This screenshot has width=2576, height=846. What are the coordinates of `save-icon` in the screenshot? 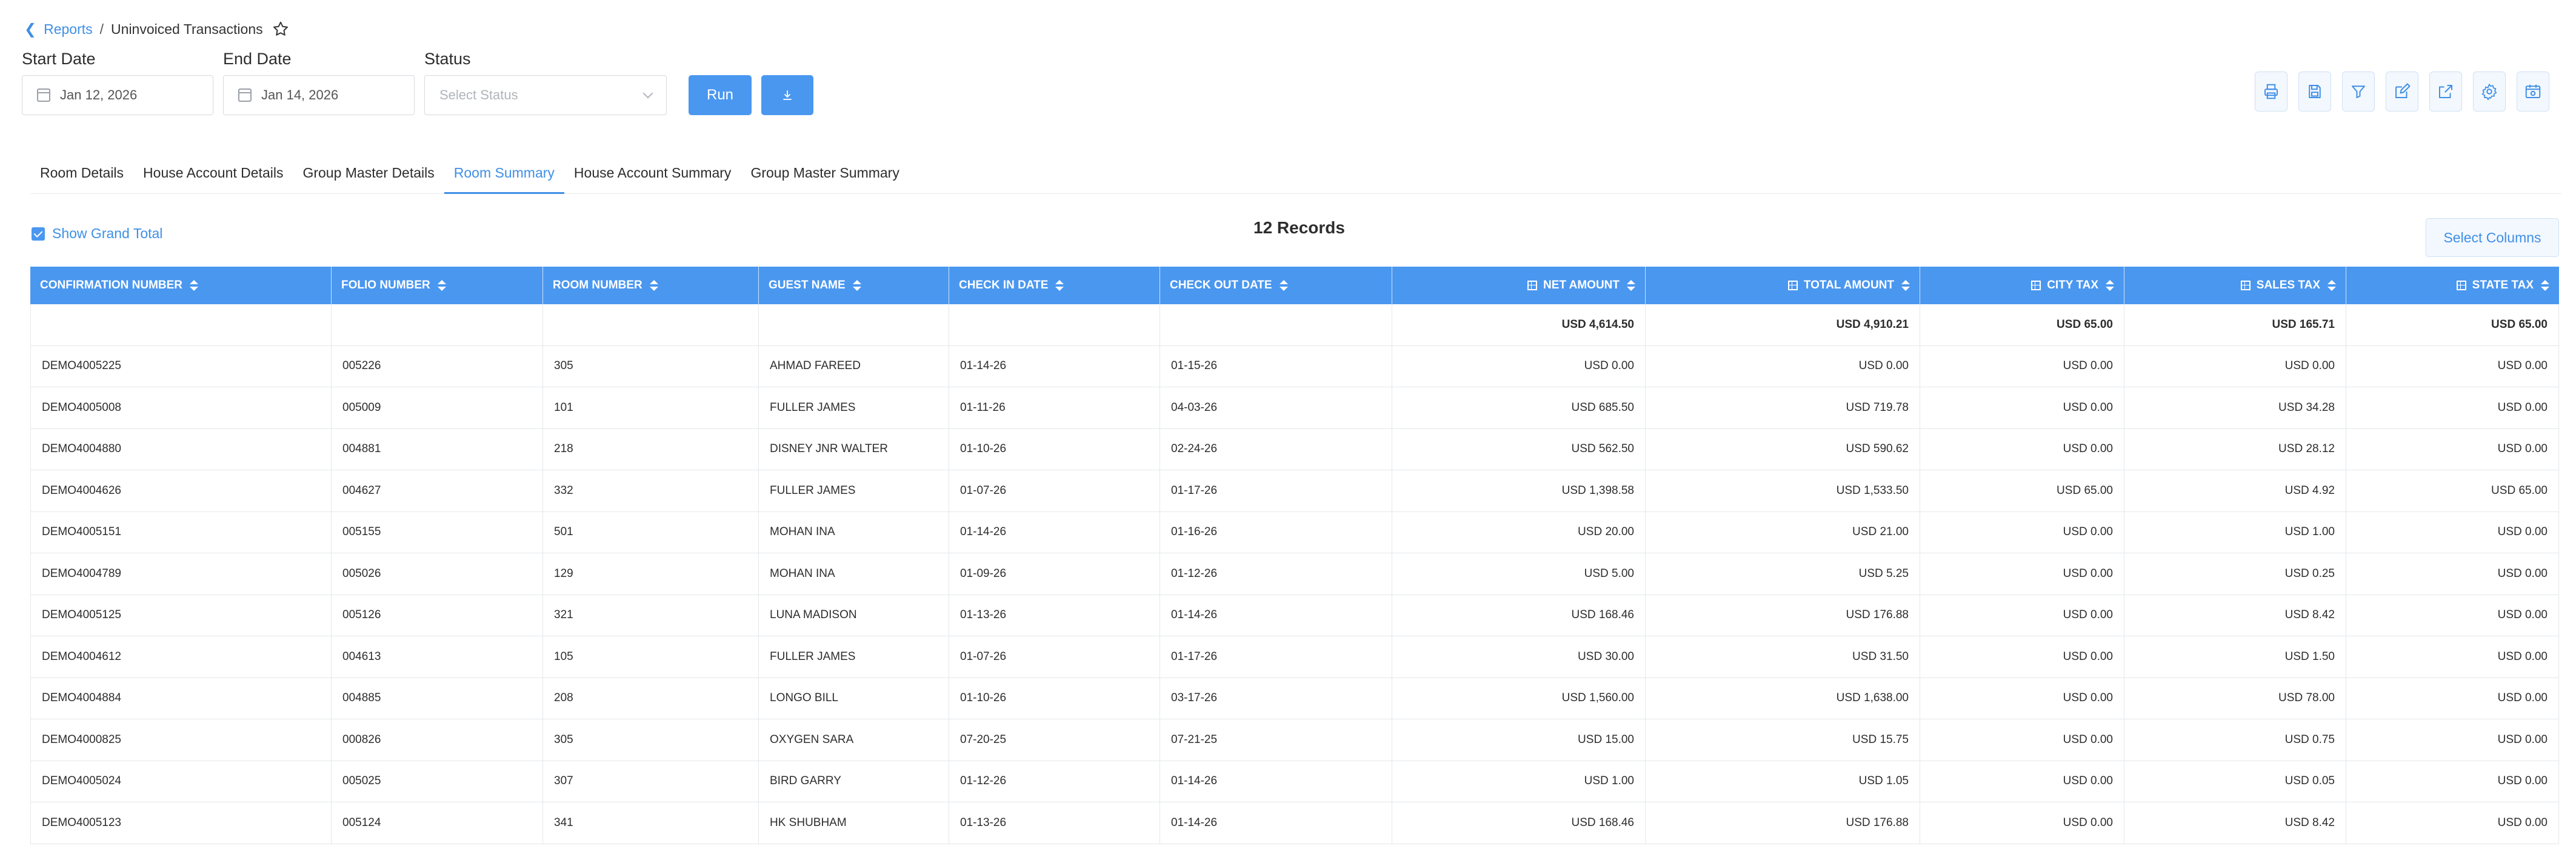 It's located at (2315, 91).